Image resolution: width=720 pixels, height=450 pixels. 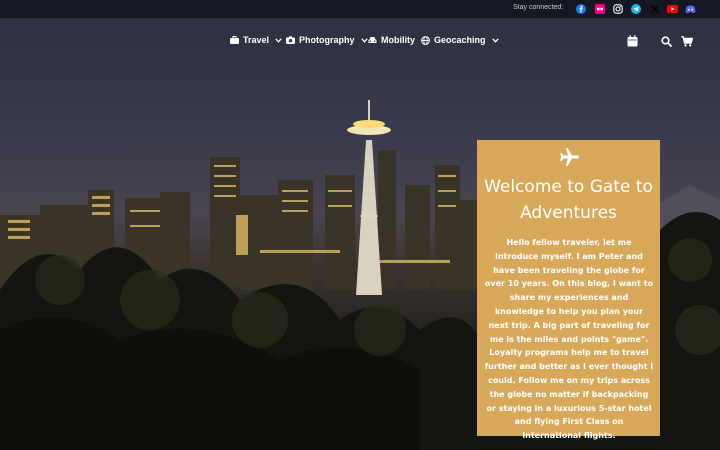 I want to click on nav-item-geocaching: Geocaching, so click(x=460, y=40).